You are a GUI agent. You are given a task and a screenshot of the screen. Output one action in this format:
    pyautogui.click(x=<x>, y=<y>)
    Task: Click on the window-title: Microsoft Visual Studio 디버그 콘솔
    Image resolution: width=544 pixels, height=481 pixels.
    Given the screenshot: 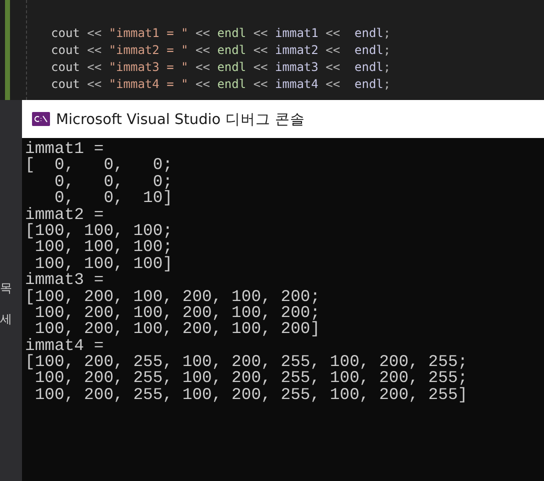 What is the action you would take?
    pyautogui.click(x=180, y=119)
    